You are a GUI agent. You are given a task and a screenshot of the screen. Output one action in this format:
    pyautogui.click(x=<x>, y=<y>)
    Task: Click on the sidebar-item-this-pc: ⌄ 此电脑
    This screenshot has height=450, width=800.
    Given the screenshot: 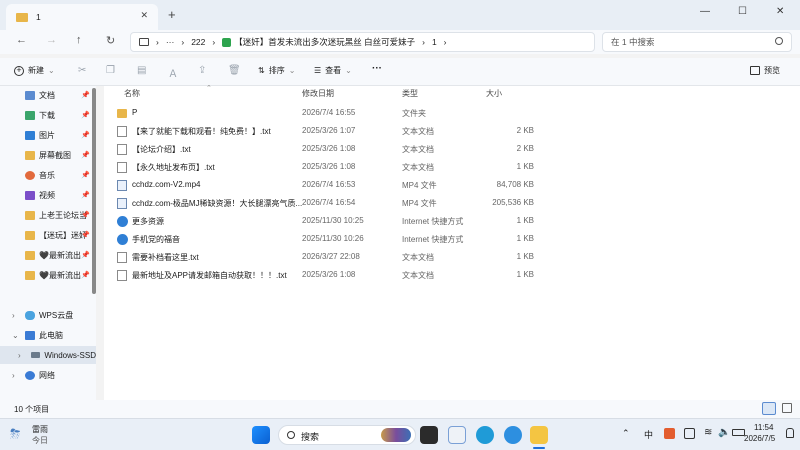 What is the action you would take?
    pyautogui.click(x=48, y=335)
    